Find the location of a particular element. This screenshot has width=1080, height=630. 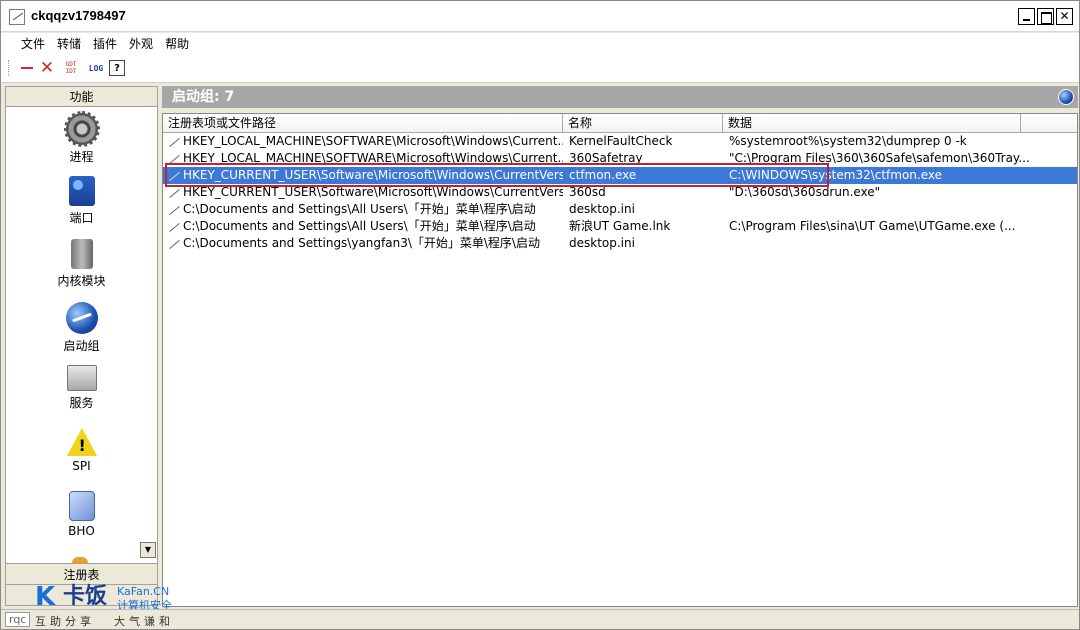

status-bar: rqc 互助分享 大气谦和 is located at coordinates (540, 619).